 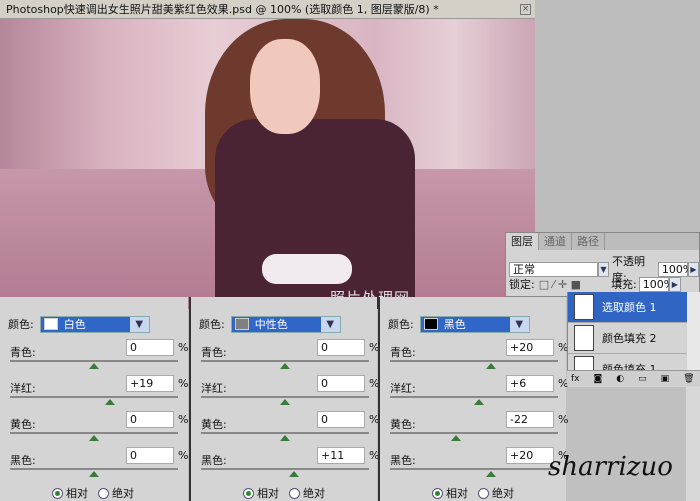 What do you see at coordinates (289, 355) in the screenshot?
I see `slider-row: 青色: 0 %` at bounding box center [289, 355].